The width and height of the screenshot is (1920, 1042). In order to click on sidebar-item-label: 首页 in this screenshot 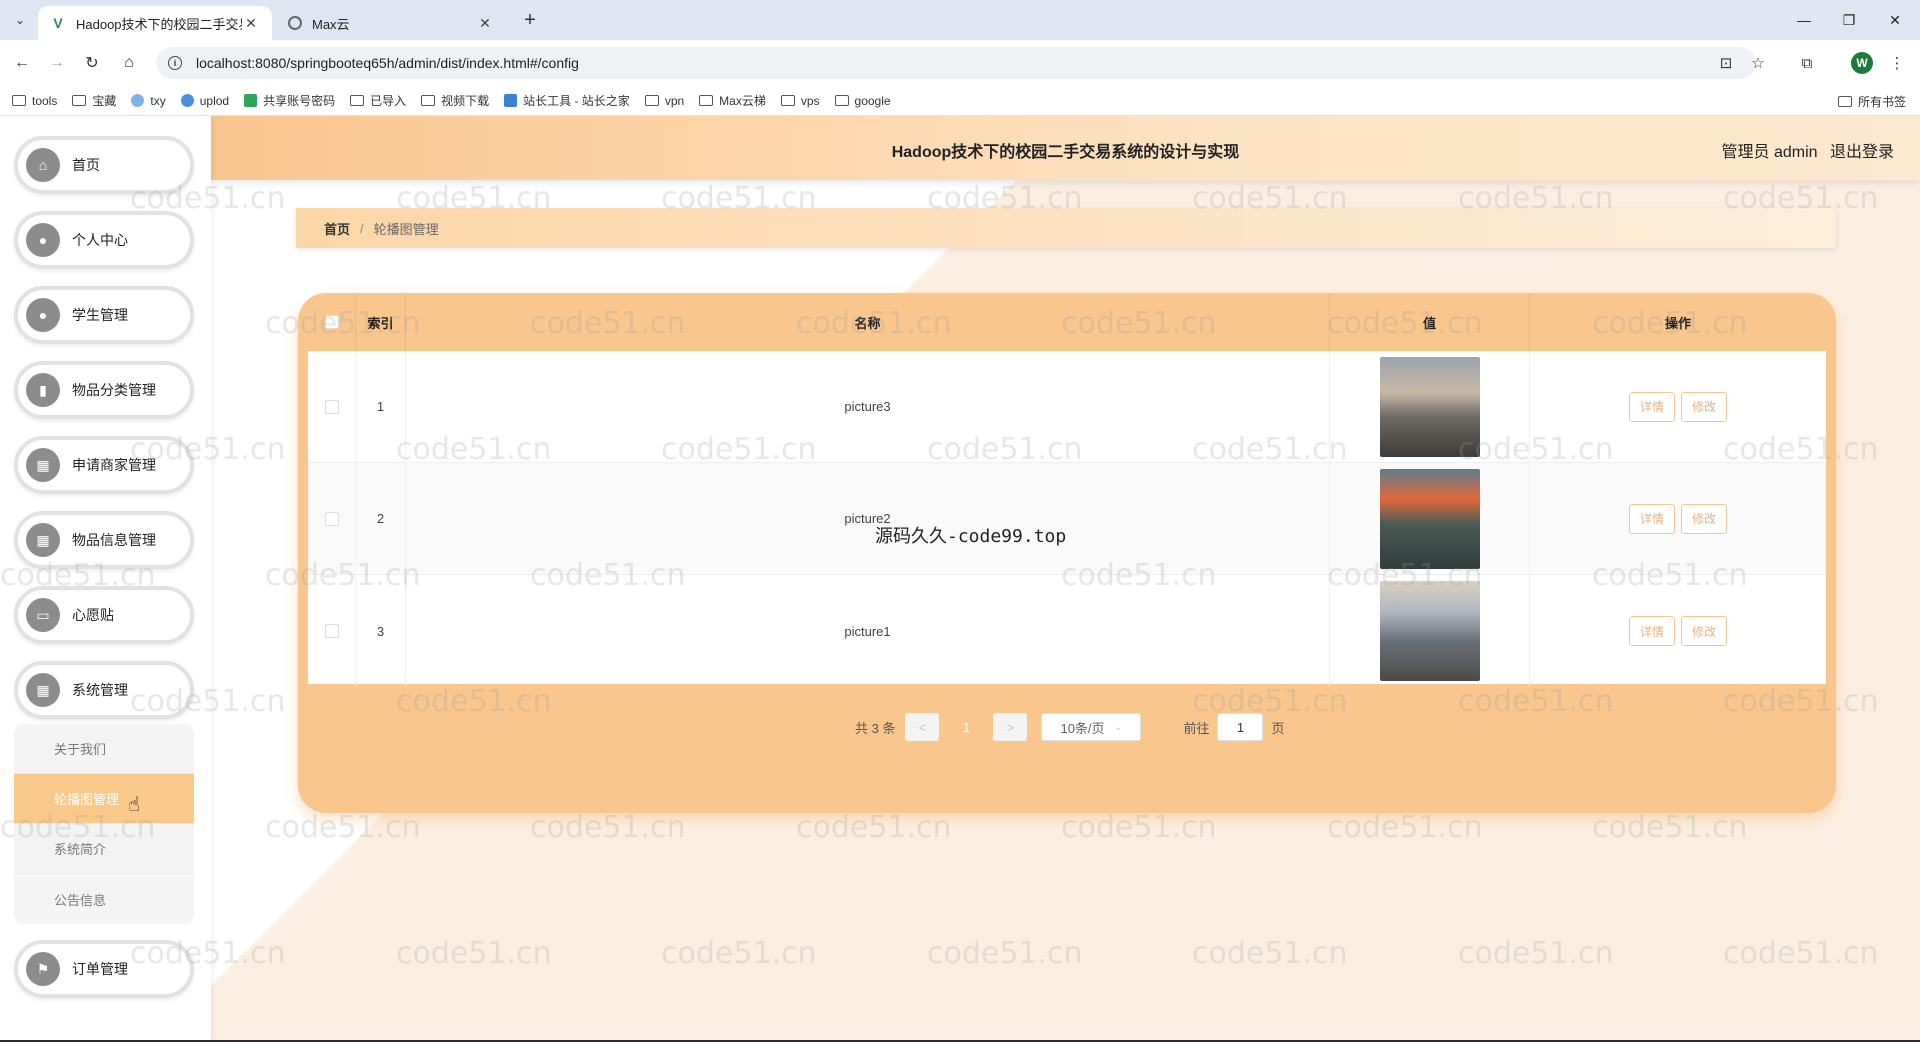, I will do `click(86, 165)`.